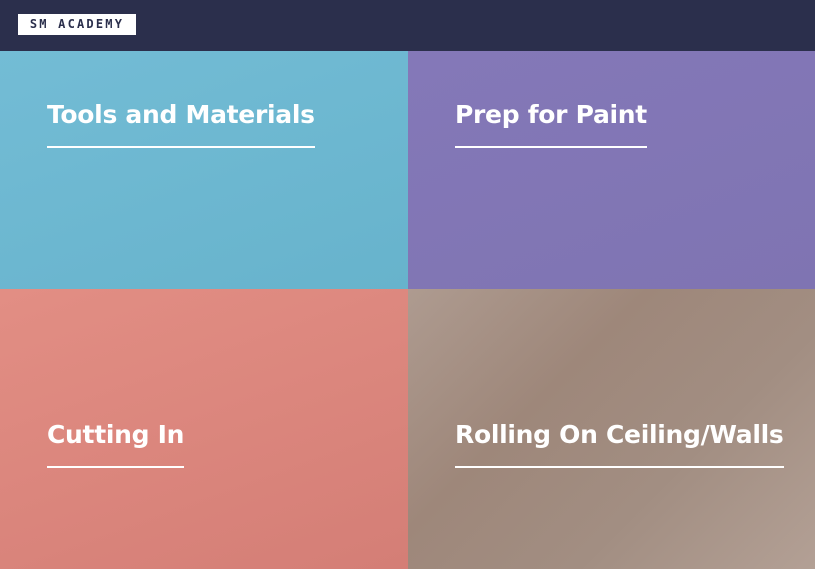 The width and height of the screenshot is (815, 569). I want to click on tile-title: Prep for Paint, so click(551, 124).